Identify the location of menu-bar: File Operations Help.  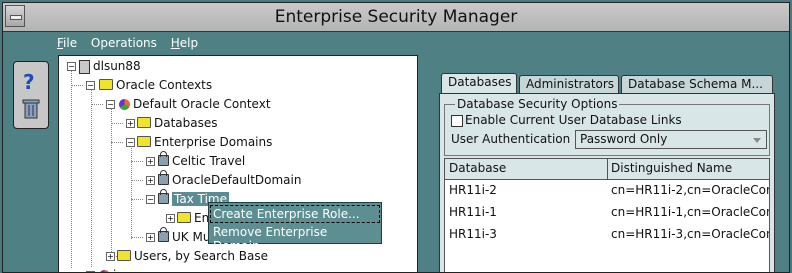
(132, 43).